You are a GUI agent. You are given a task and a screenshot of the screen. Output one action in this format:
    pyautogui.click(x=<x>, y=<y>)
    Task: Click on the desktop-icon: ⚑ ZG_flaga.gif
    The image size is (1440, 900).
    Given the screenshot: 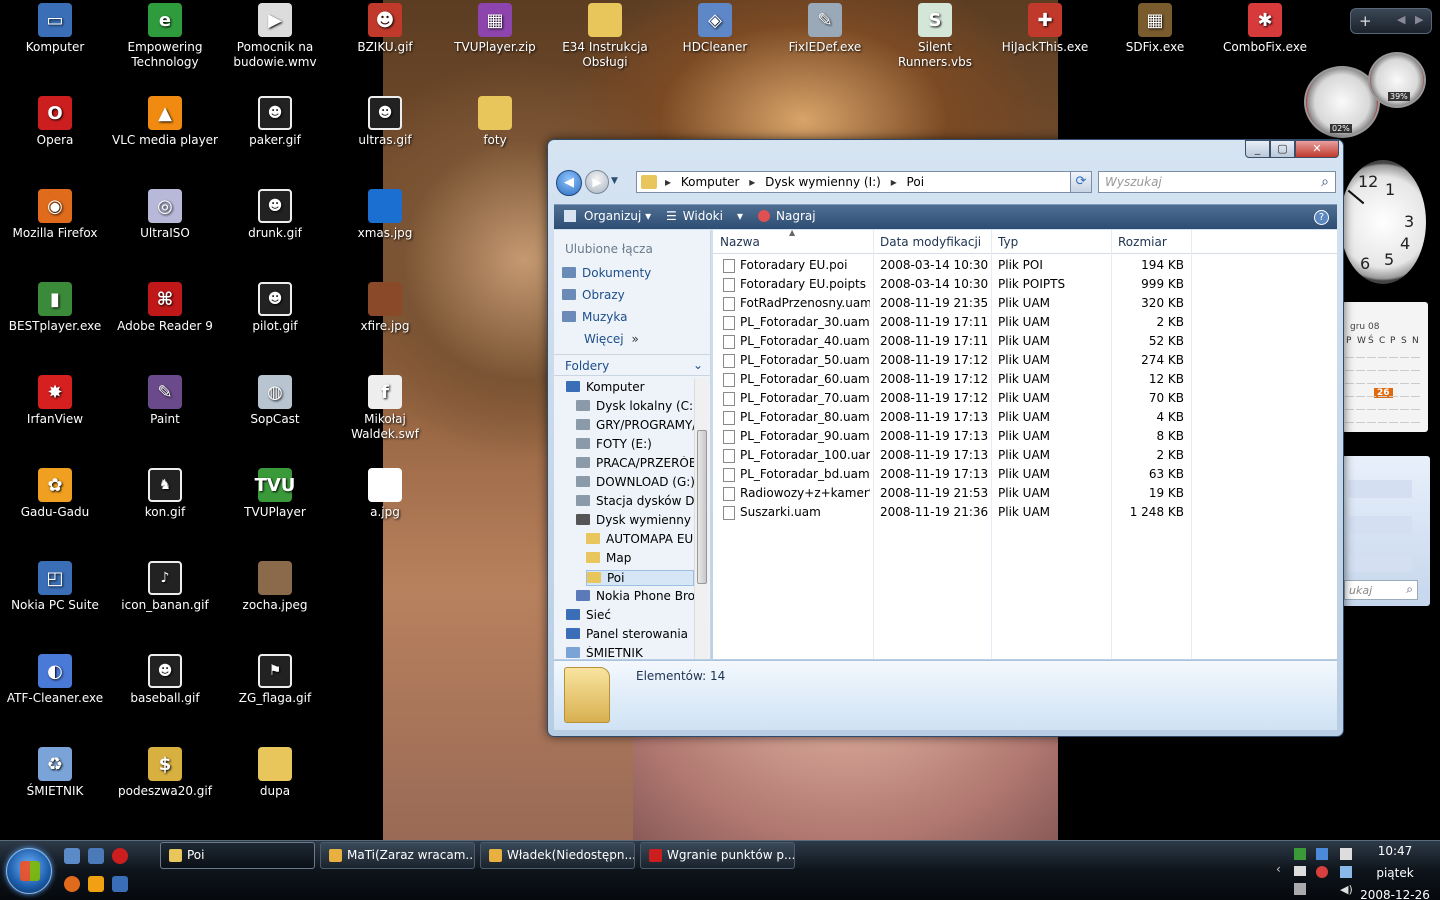 What is the action you would take?
    pyautogui.click(x=275, y=680)
    